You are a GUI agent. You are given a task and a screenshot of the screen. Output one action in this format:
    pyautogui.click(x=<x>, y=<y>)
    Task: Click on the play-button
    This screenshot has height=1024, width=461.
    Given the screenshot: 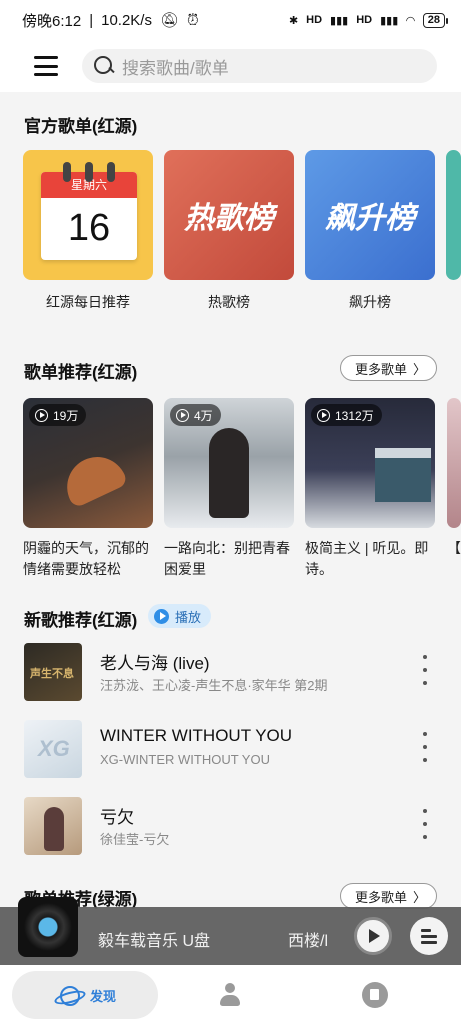 What is the action you would take?
    pyautogui.click(x=373, y=936)
    